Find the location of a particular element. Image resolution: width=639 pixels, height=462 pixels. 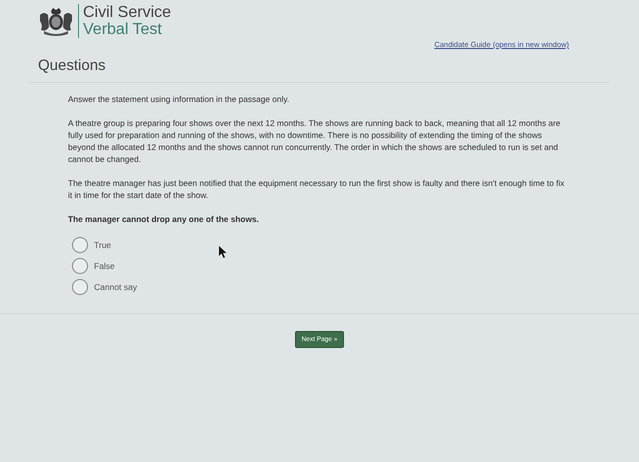

passage-paragraph: The theatre manager has just been notified that the equipment necessary to run the first show is faulty and there isn't enough time to fix it in time for the start date of the show. is located at coordinates (317, 189).